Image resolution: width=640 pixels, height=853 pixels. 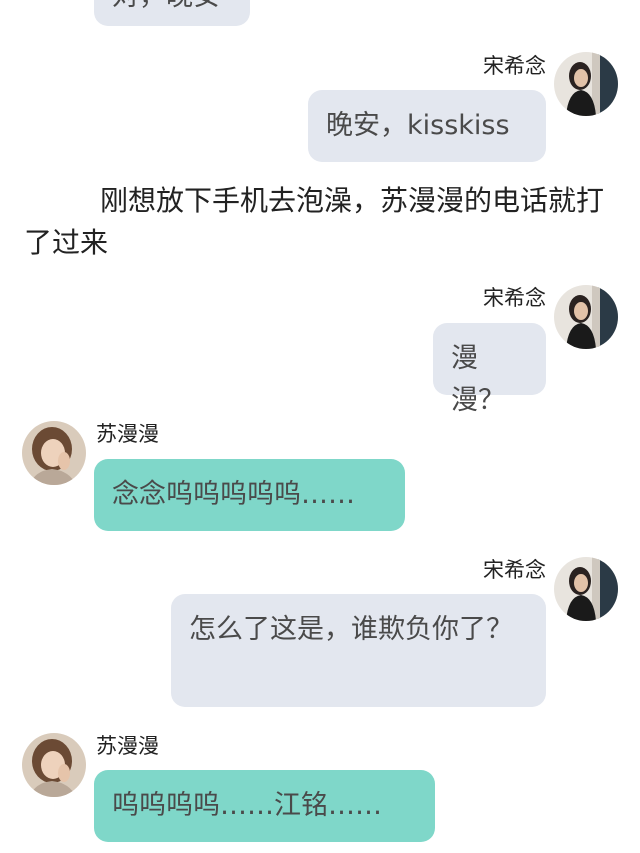 I want to click on narration-text: 刚想放下手机去泡澡，苏漫漫的电话就打了过来, so click(x=314, y=221).